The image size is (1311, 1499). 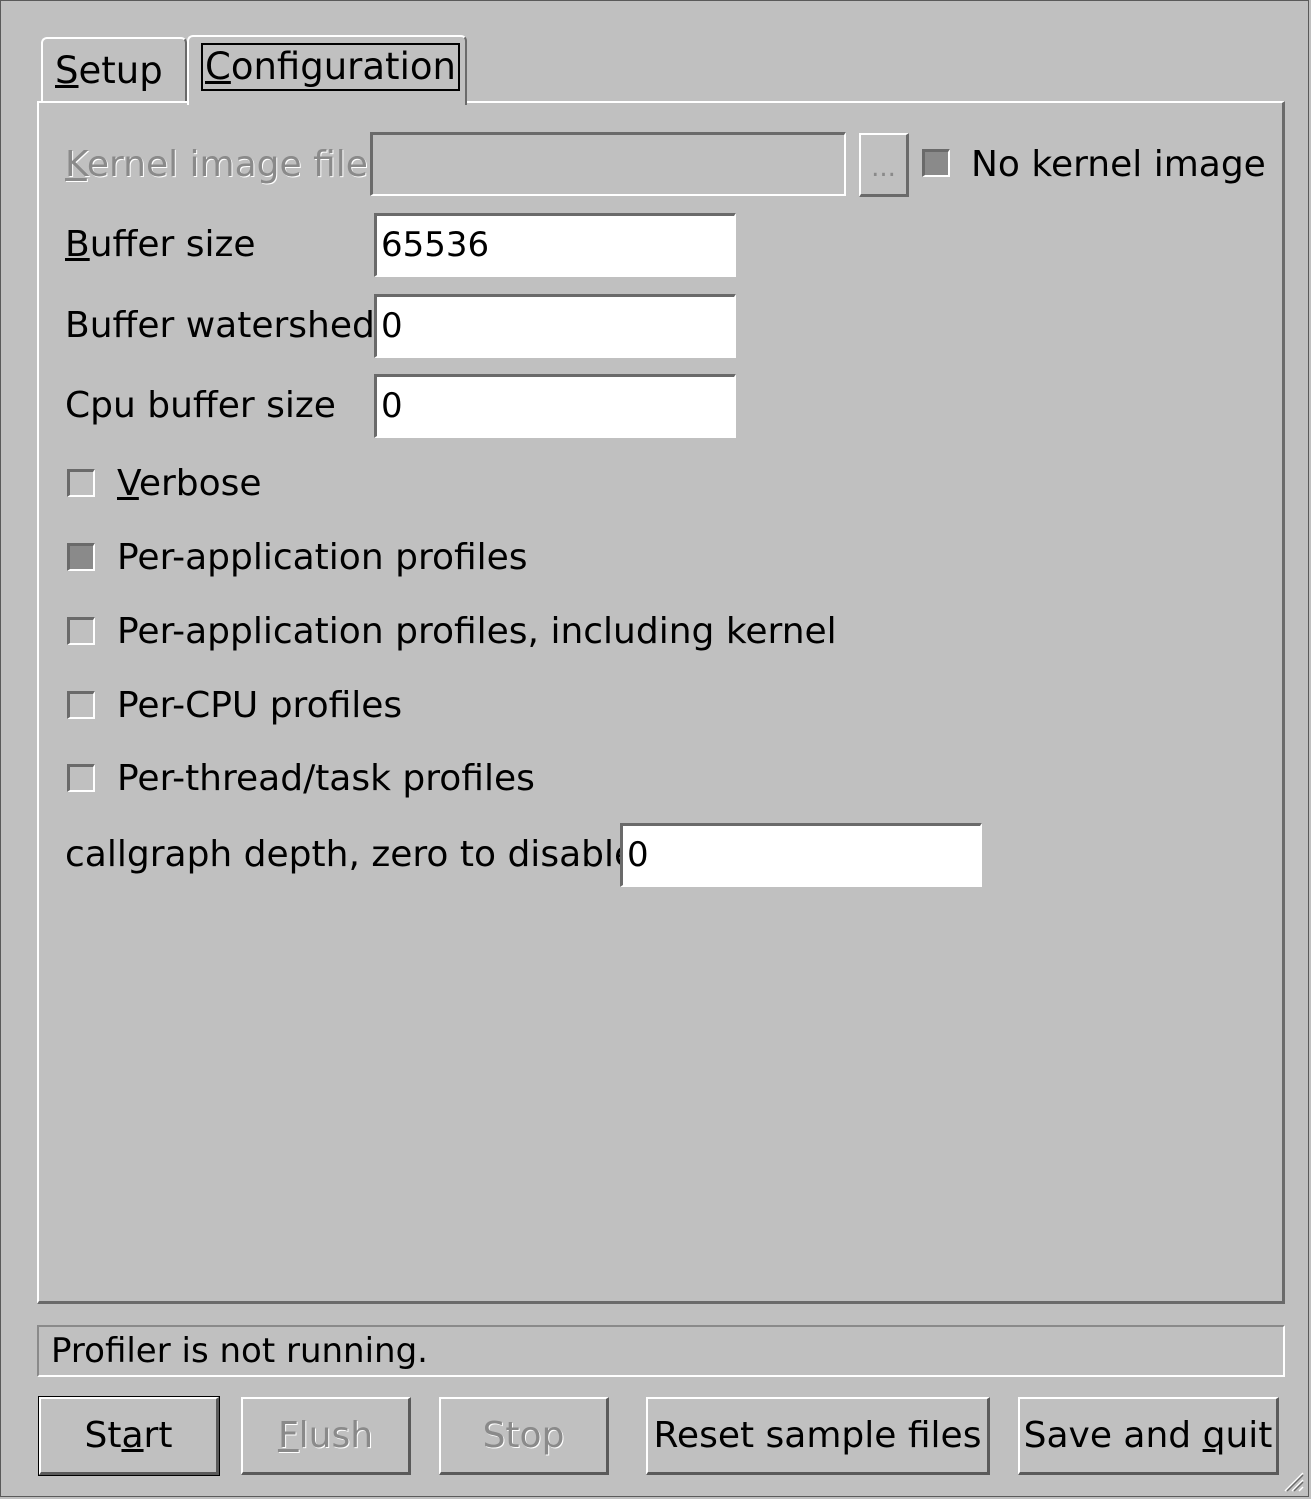 What do you see at coordinates (1148, 1436) in the screenshot?
I see `save-and-quit-button: Save and quit` at bounding box center [1148, 1436].